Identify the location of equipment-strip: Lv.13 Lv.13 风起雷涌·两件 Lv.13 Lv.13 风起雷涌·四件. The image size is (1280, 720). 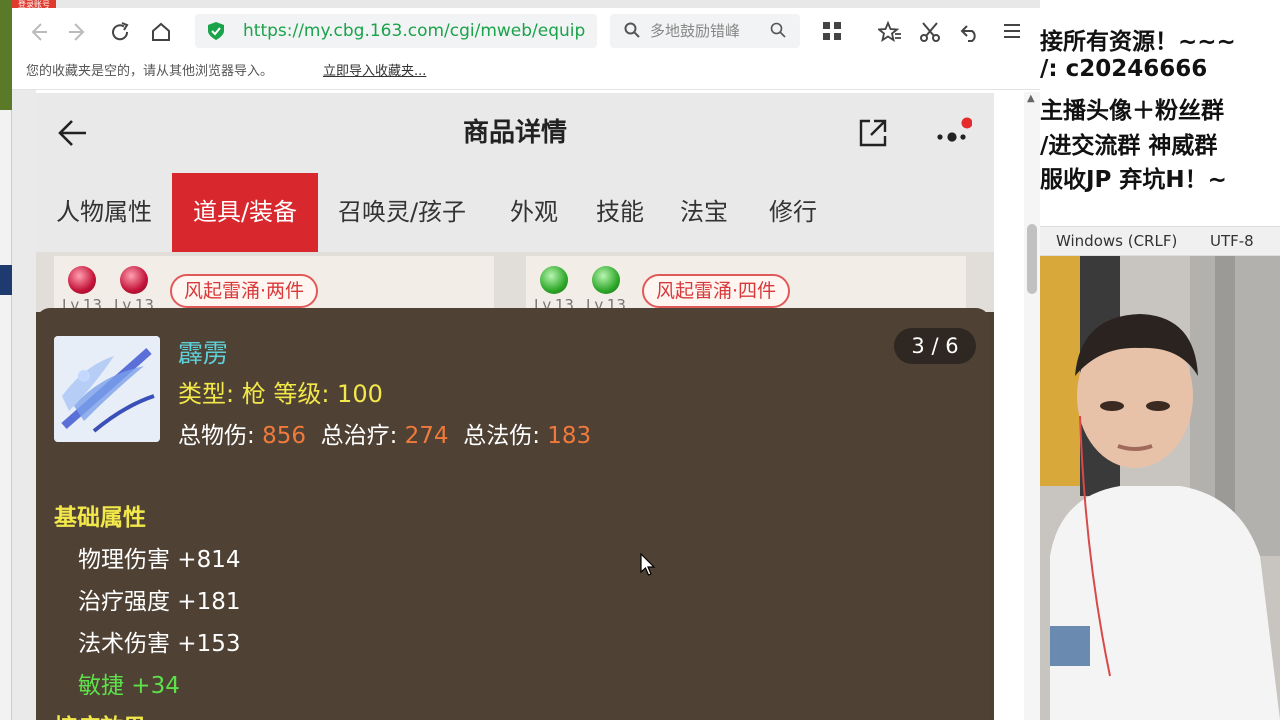
(515, 282).